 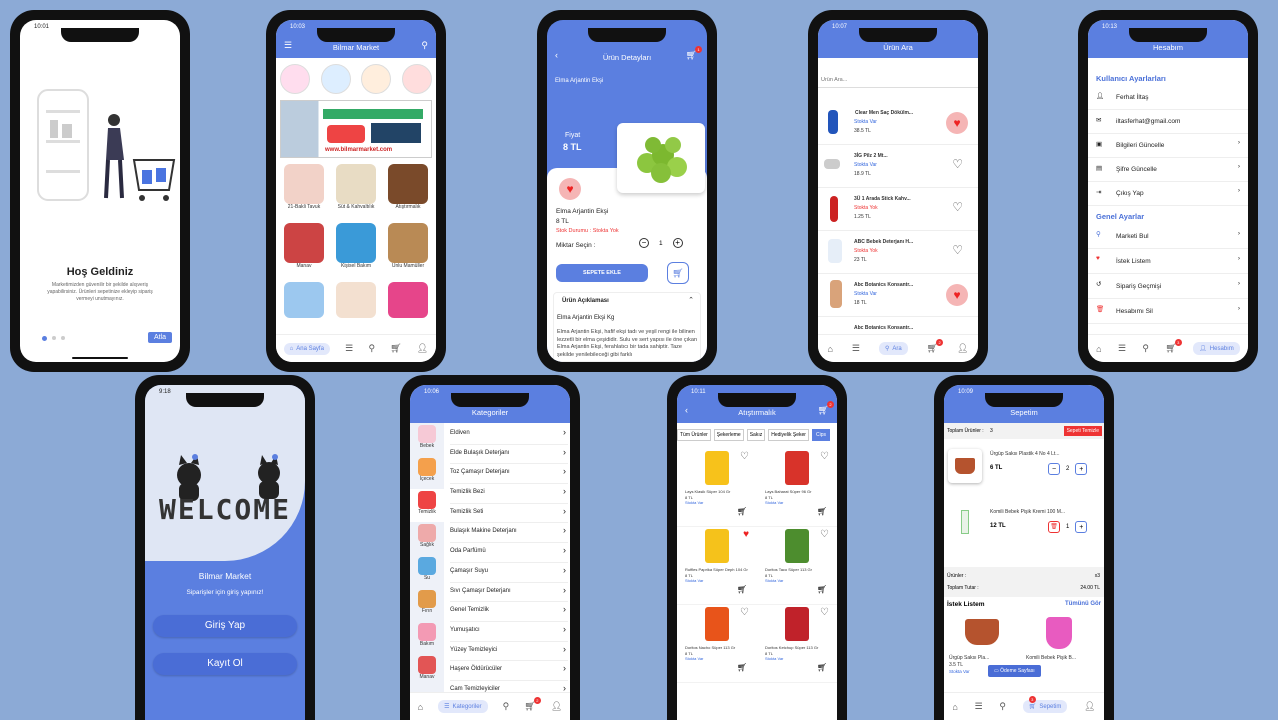 What do you see at coordinates (1014, 671) in the screenshot?
I see `checkout-button: ▭ Ödeme Sayfası` at bounding box center [1014, 671].